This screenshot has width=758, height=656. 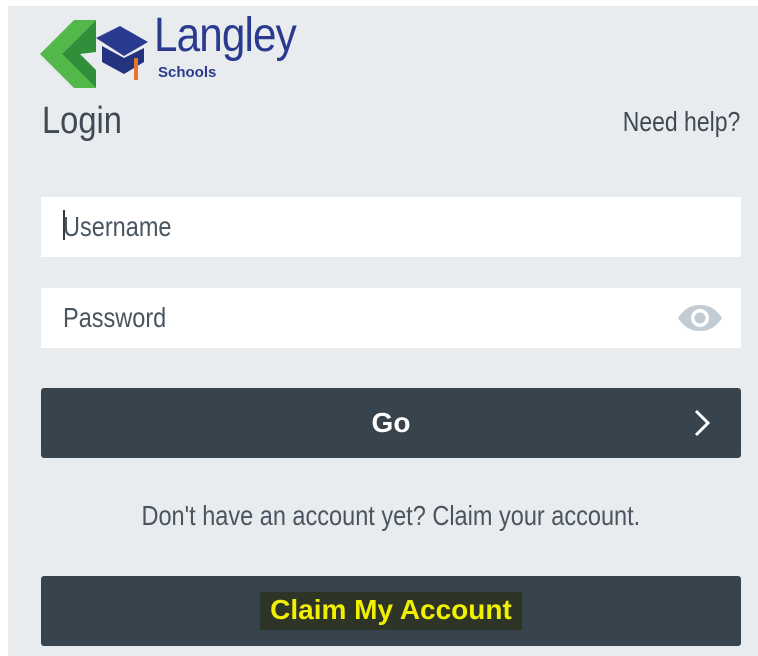 I want to click on go-button: Go, so click(x=391, y=423).